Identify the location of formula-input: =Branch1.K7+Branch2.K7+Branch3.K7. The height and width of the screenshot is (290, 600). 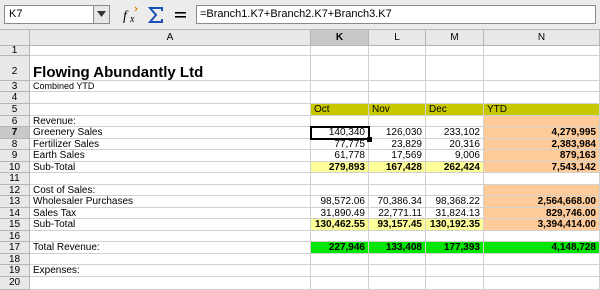
(396, 14).